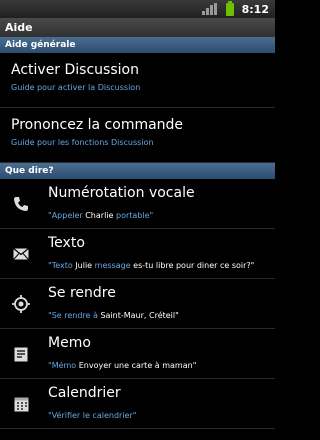  What do you see at coordinates (21, 254) in the screenshot?
I see `envelope-icon` at bounding box center [21, 254].